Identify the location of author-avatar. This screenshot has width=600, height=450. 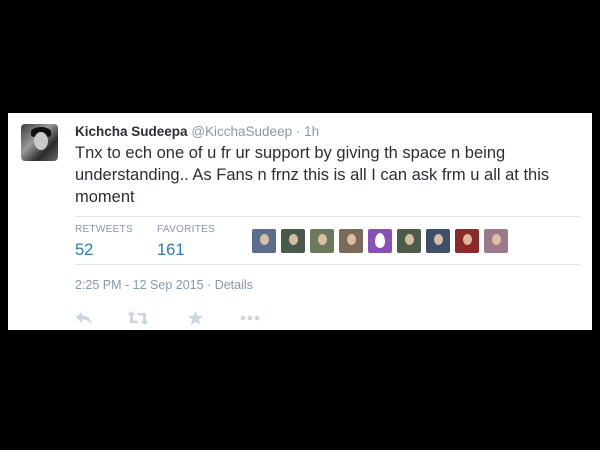
(39, 142).